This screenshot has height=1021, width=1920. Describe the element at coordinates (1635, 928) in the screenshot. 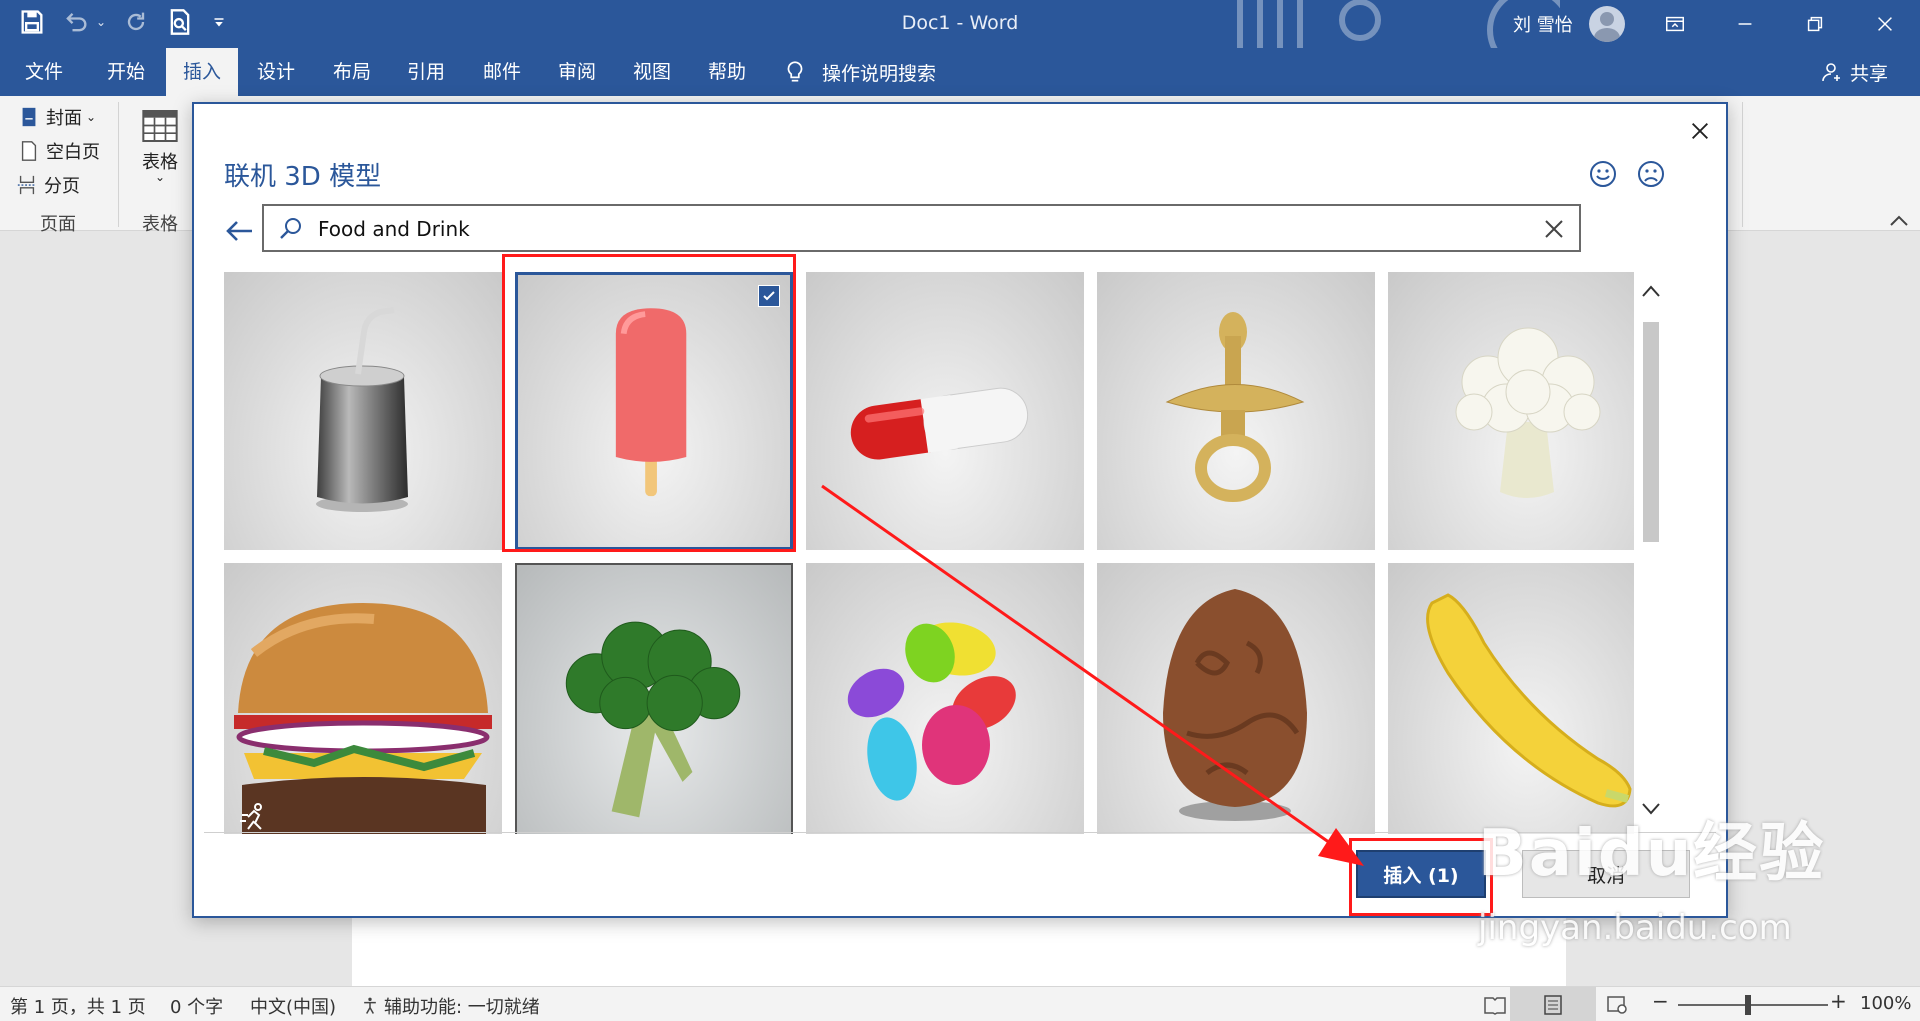

I see `baidu-watermark-url: jingyan.baidu.com` at that location.